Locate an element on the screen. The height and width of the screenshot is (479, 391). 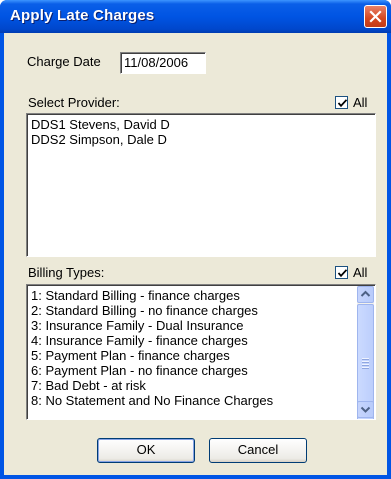
billing-all-label: All is located at coordinates (360, 272).